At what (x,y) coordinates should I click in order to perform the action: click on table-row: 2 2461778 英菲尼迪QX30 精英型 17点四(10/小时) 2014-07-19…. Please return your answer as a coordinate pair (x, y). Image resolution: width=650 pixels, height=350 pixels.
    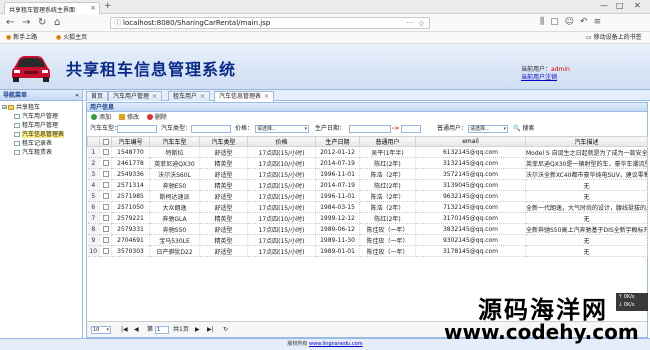
    Looking at the image, I should click on (367, 163).